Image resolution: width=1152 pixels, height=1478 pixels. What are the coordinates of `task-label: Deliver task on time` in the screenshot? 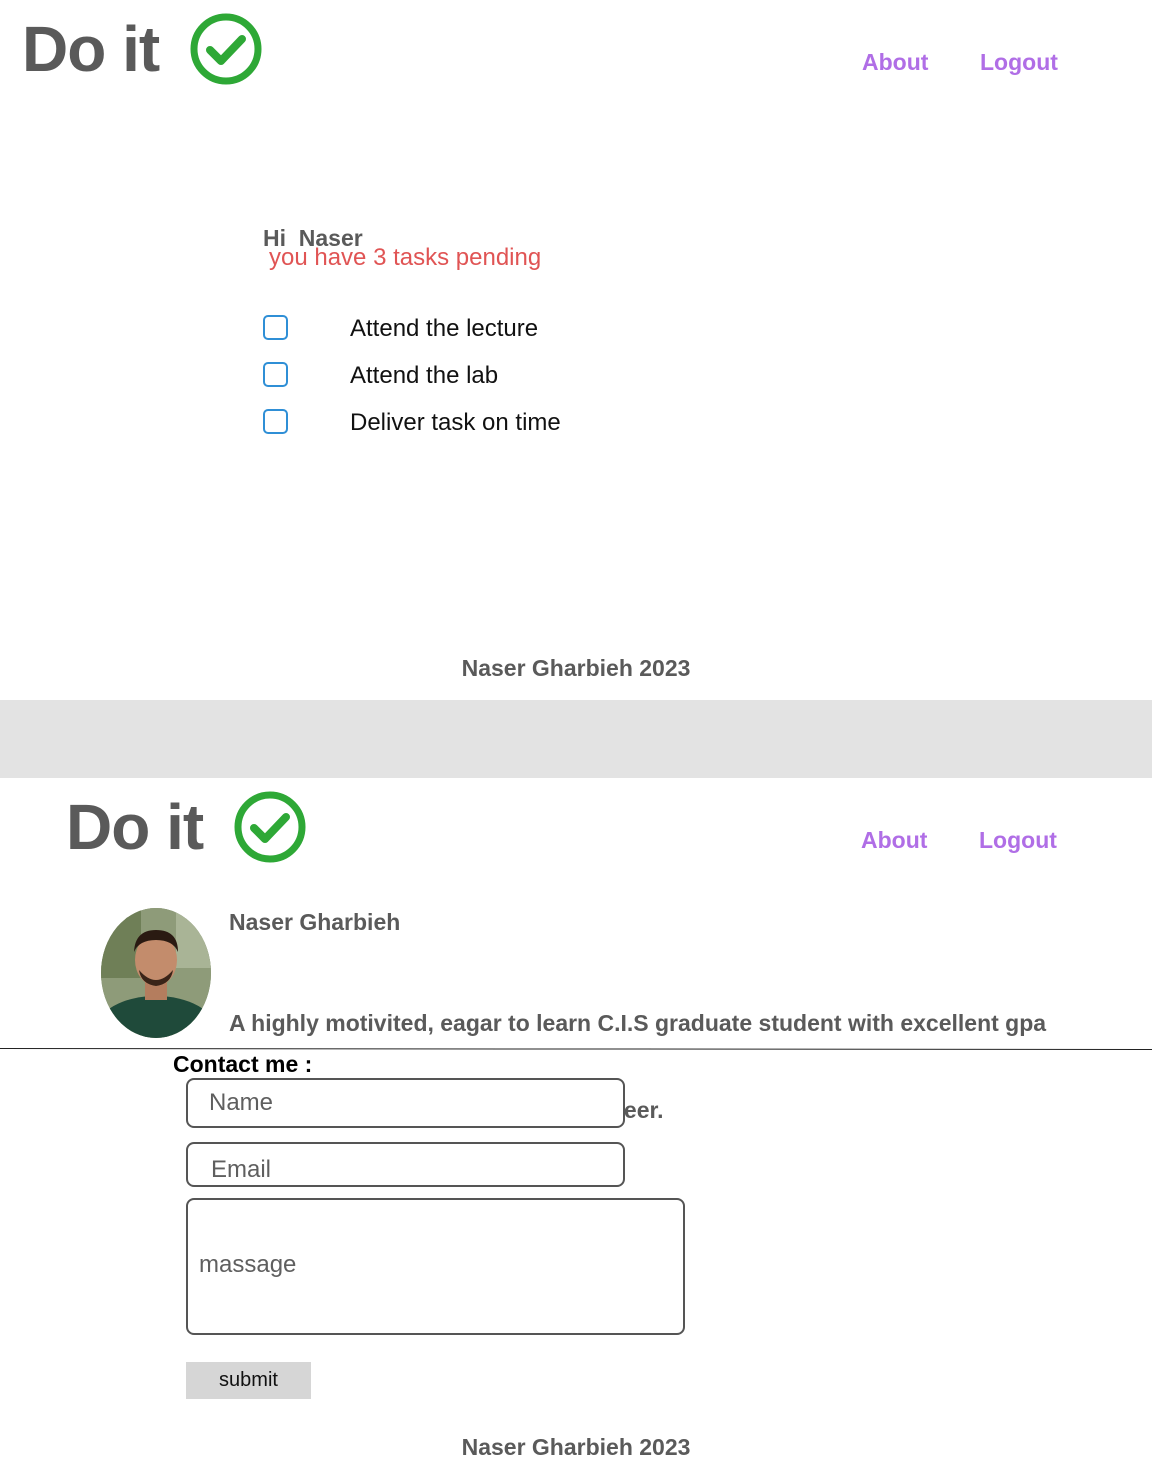 It's located at (455, 422).